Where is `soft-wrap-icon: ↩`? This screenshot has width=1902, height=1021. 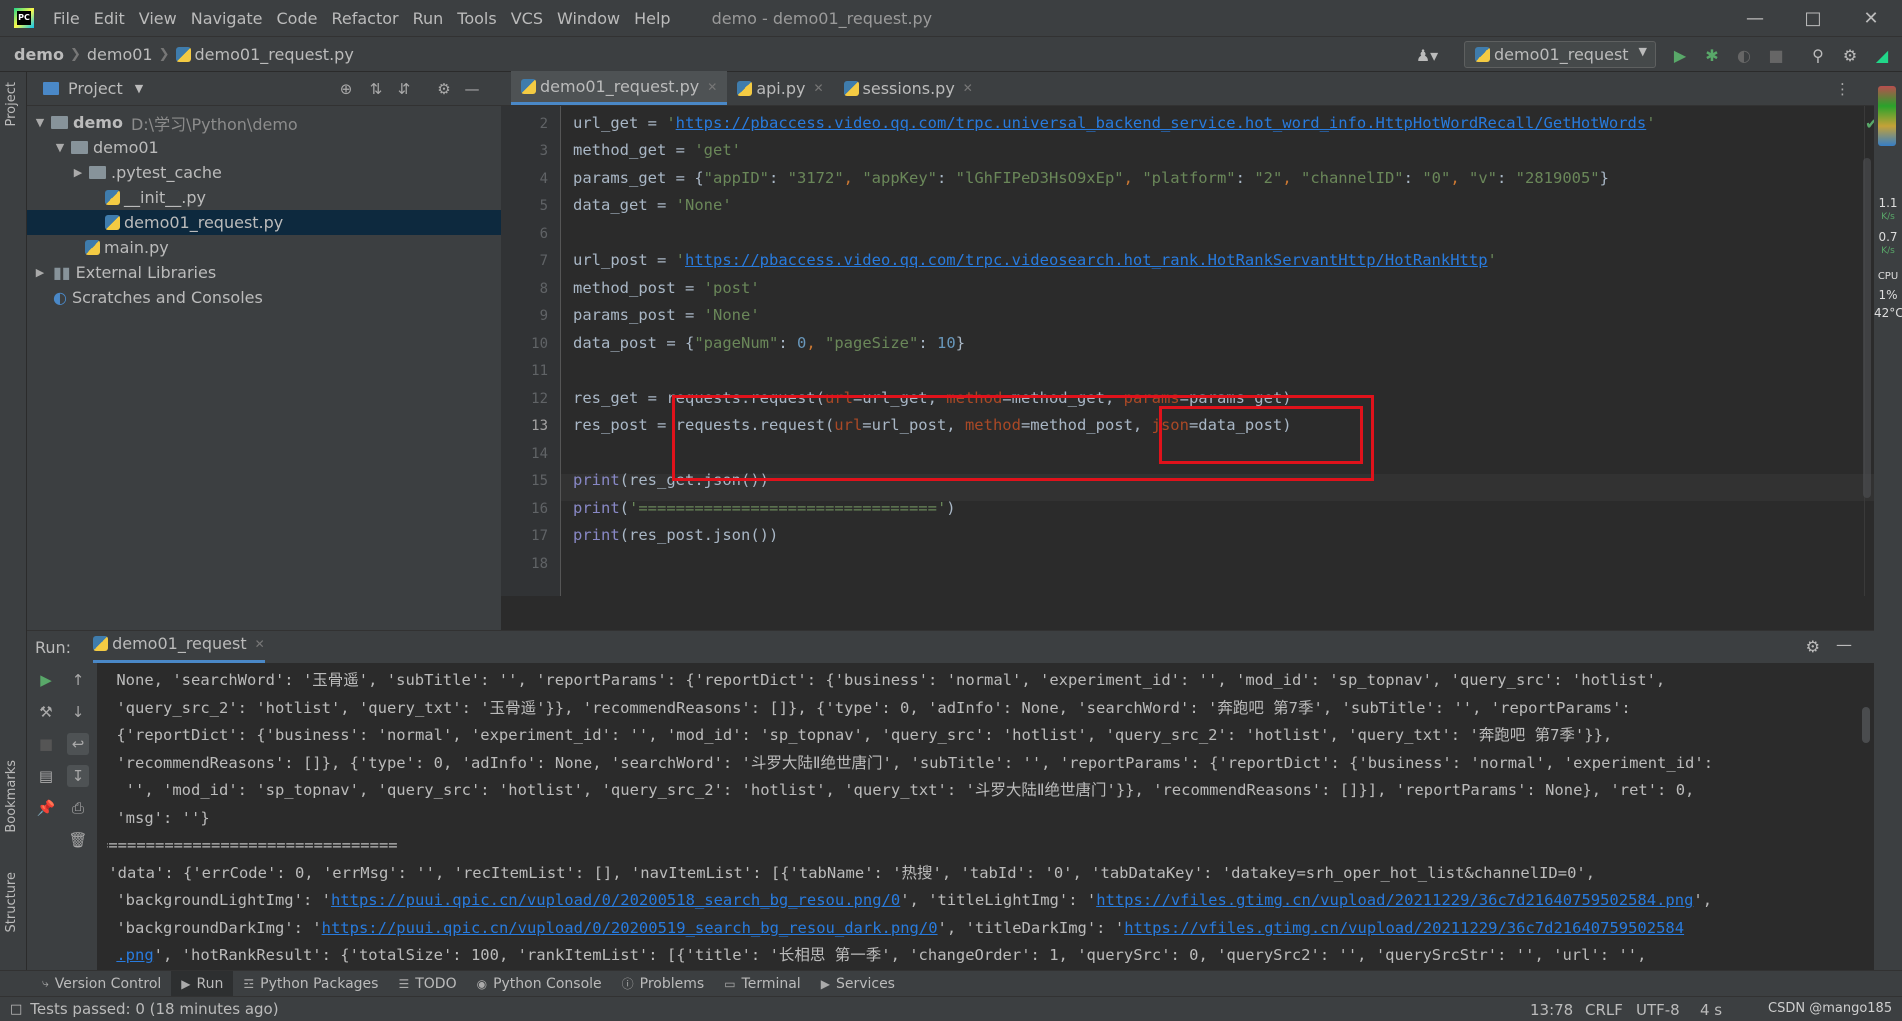
soft-wrap-icon: ↩ is located at coordinates (78, 744).